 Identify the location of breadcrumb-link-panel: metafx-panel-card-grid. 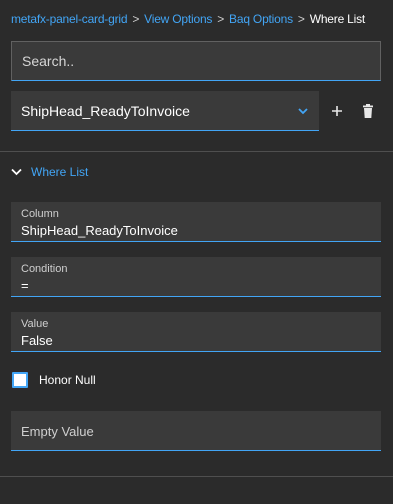
(69, 19).